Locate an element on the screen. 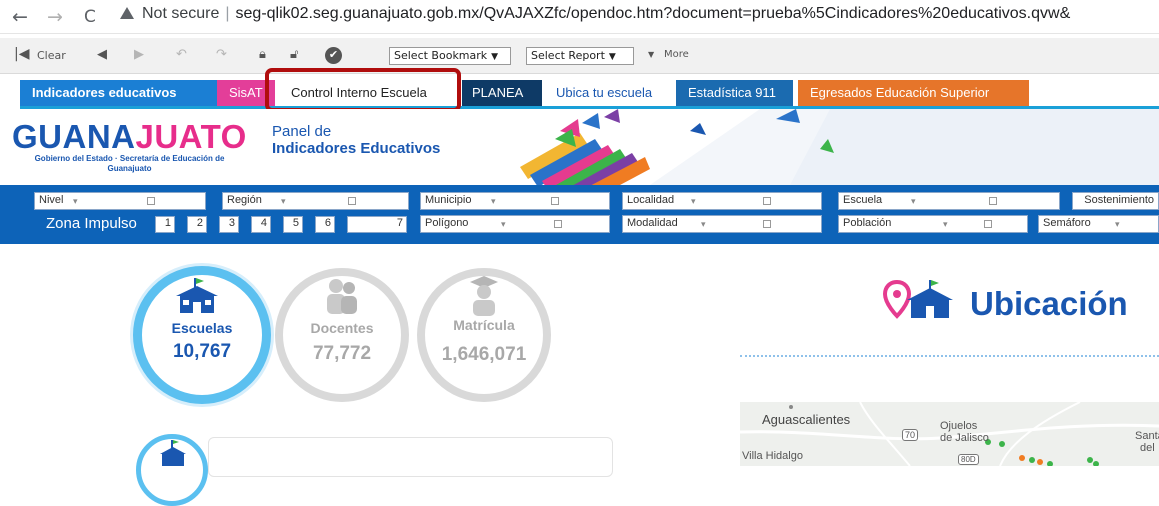 The image size is (1159, 506). filter-poligono: Polígono ▾ is located at coordinates (515, 224).